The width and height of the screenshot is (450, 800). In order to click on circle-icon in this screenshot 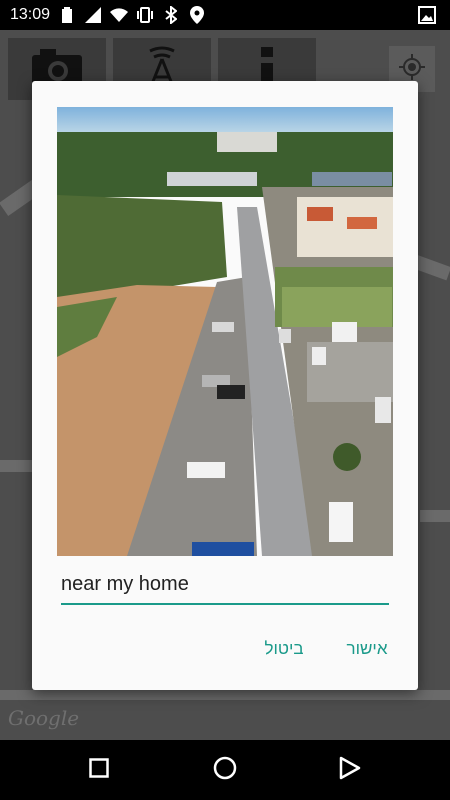, I will do `click(225, 770)`.